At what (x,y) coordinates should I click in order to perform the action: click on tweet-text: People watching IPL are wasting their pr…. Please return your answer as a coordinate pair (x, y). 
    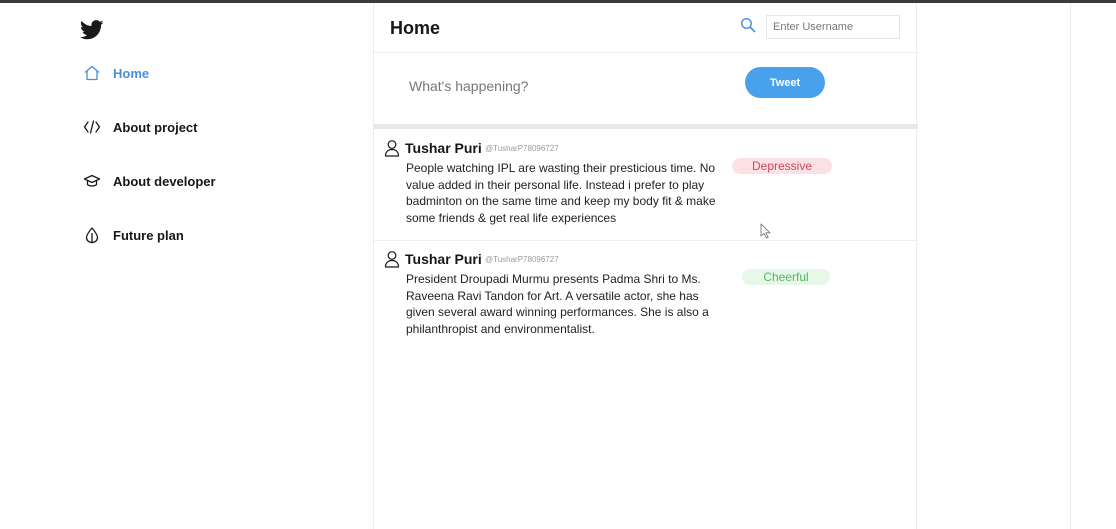
    Looking at the image, I should click on (561, 193).